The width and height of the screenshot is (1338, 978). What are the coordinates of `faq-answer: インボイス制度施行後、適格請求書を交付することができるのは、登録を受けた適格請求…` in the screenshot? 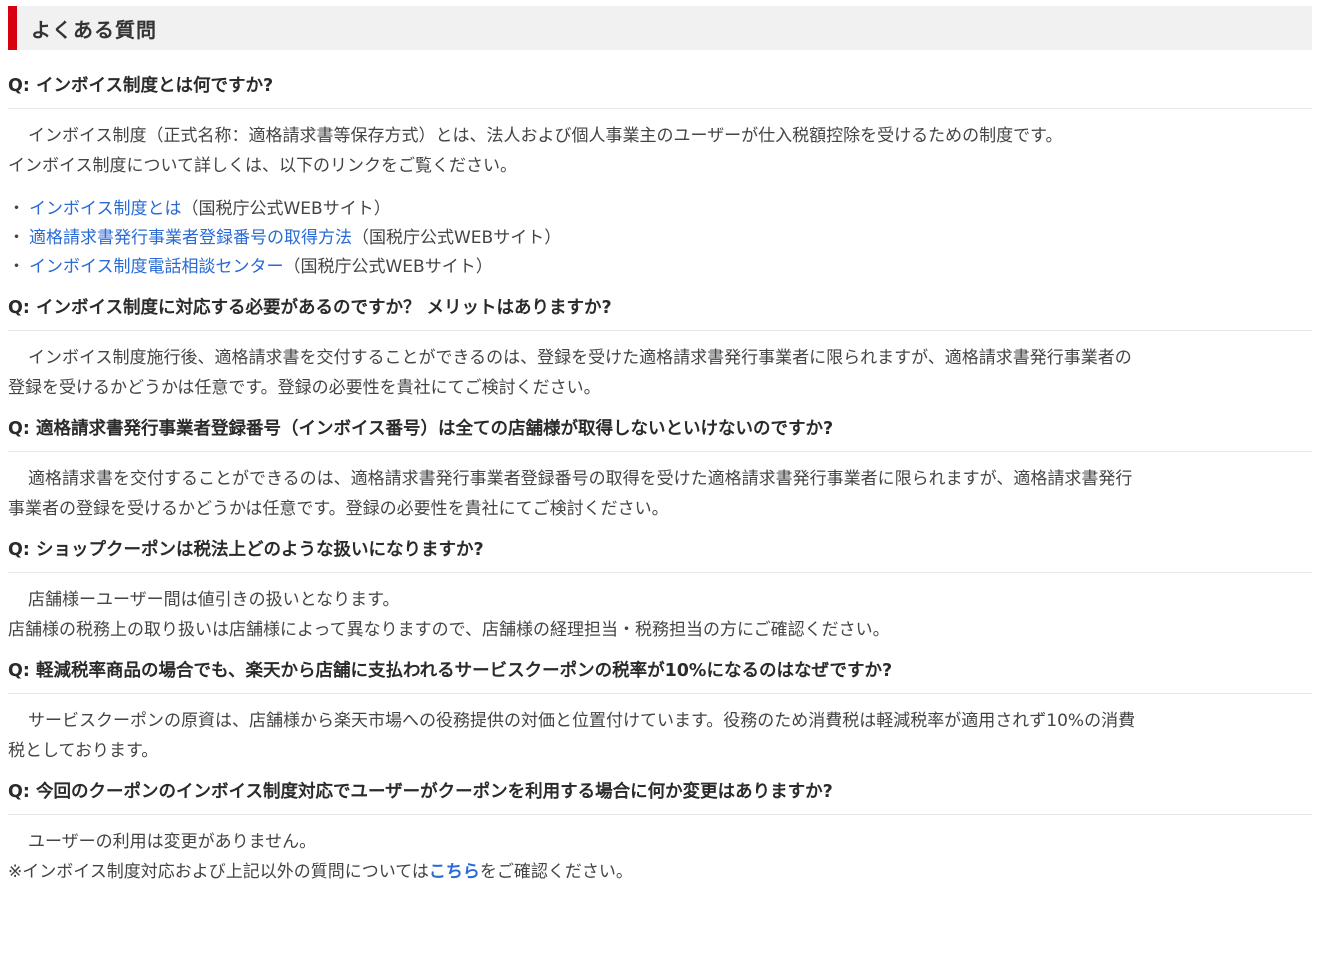 It's located at (660, 374).